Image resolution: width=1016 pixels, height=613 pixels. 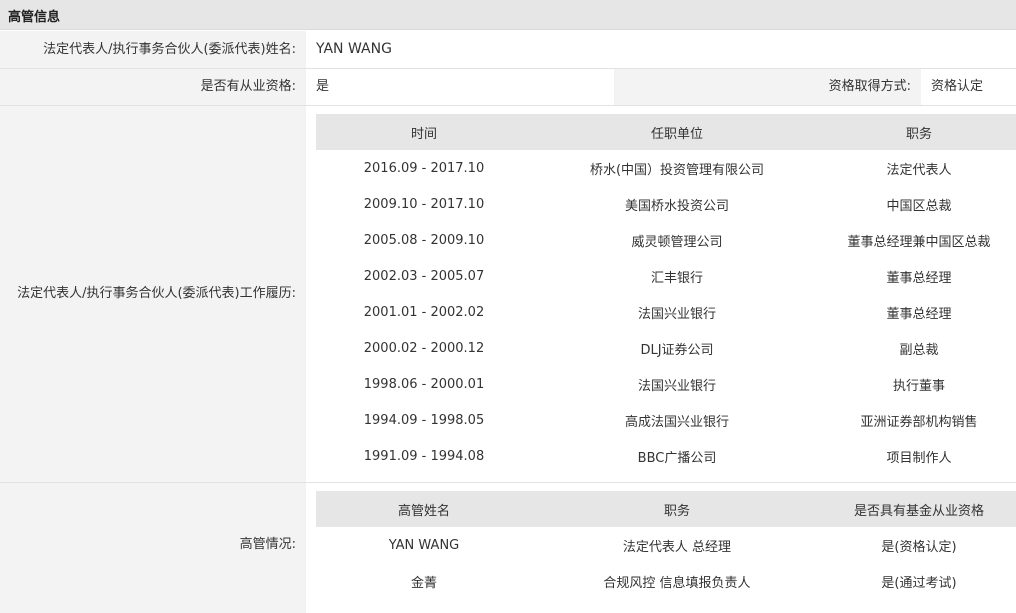 I want to click on table-row: 2016.09 - 2017.10 桥水(中国）投资管理有限公司 法定代表人, so click(x=666, y=168).